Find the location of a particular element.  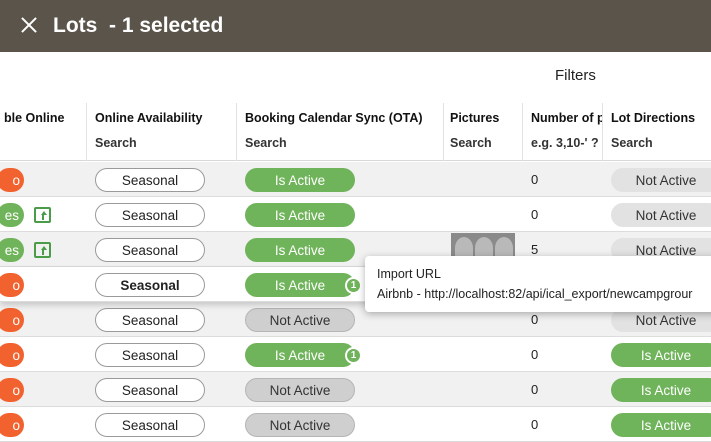

column-label: Online Availability is located at coordinates (149, 118).